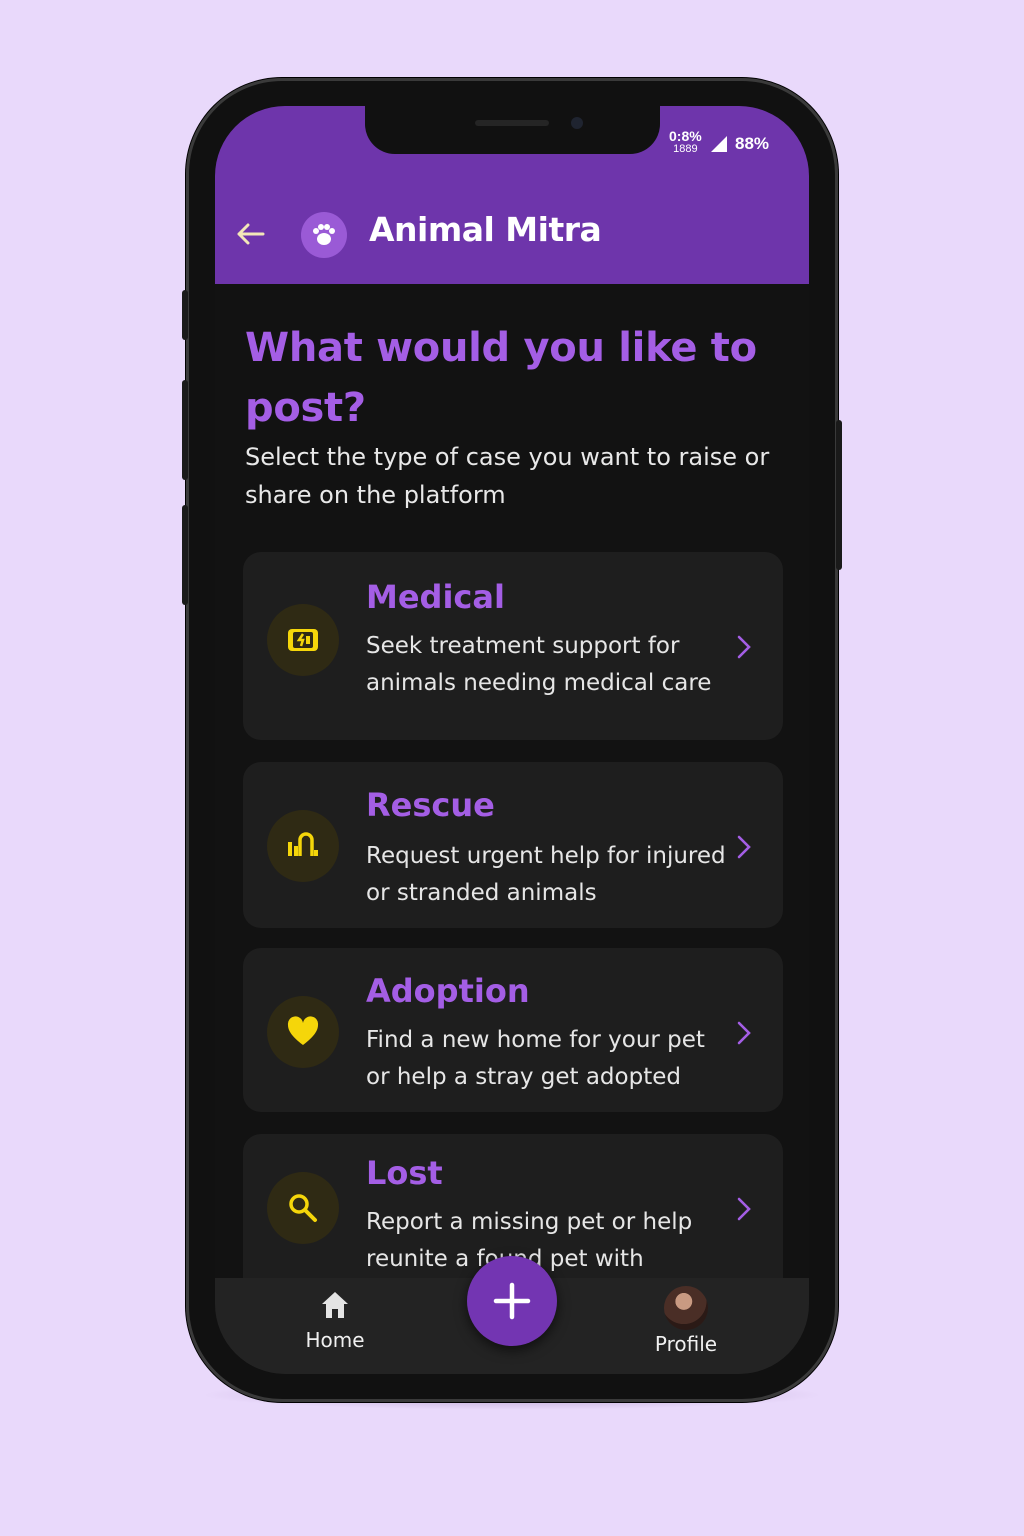 The image size is (1024, 1536). I want to click on nav-profile-label: Profile, so click(686, 1344).